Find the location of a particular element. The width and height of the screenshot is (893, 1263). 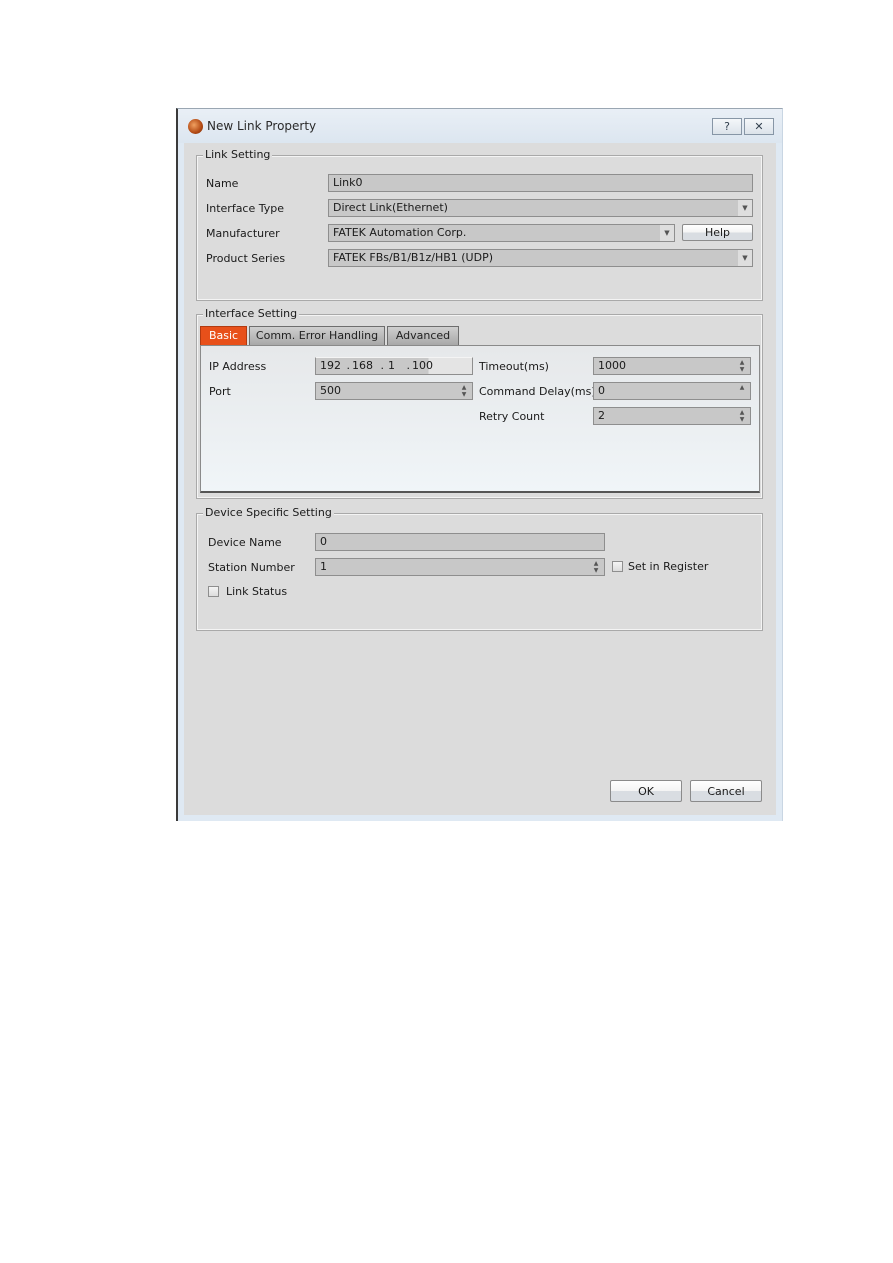

product-series-label: Product Series is located at coordinates (246, 258).